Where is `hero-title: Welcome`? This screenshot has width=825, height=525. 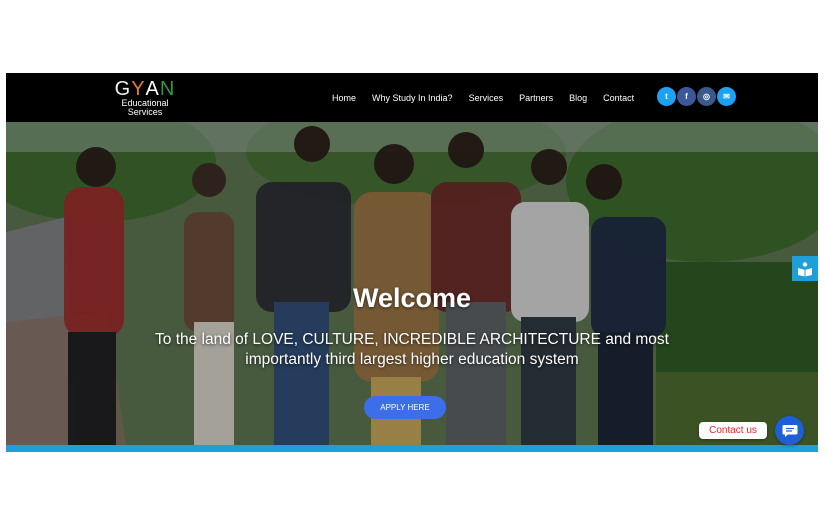 hero-title: Welcome is located at coordinates (412, 298).